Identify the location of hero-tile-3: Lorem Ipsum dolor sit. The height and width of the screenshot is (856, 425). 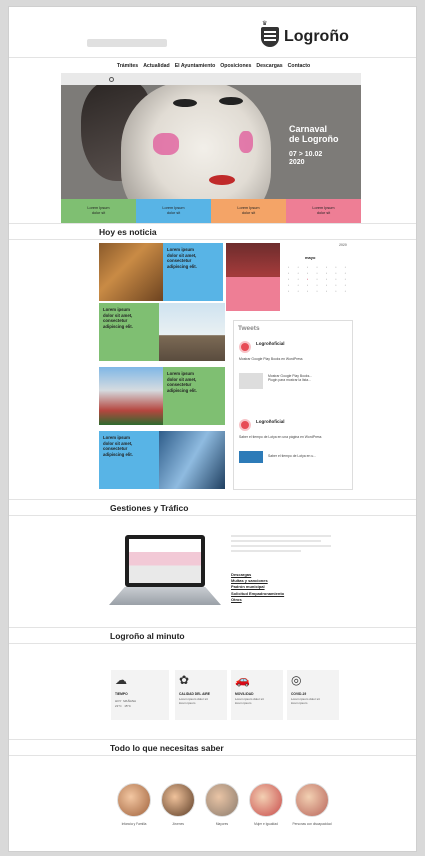
(248, 211).